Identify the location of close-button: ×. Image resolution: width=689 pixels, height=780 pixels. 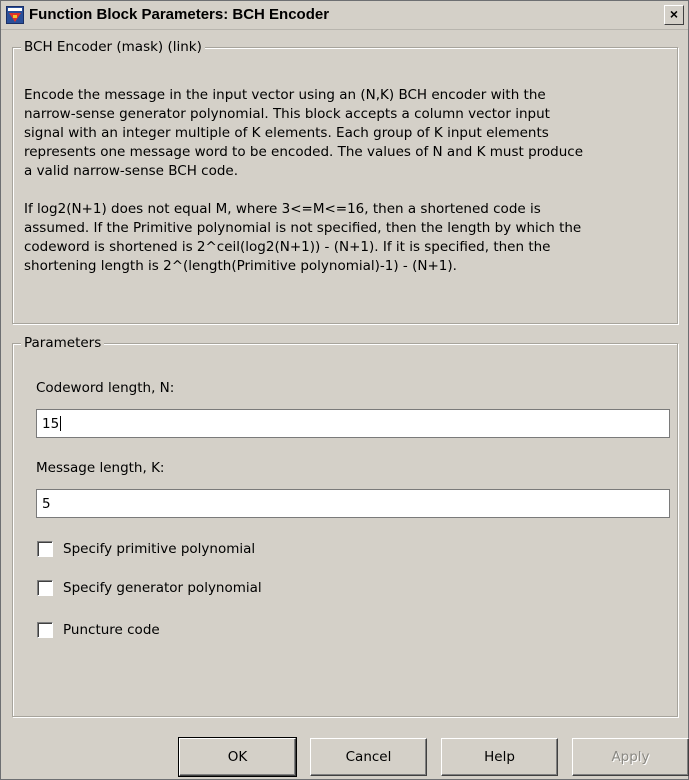
(674, 15).